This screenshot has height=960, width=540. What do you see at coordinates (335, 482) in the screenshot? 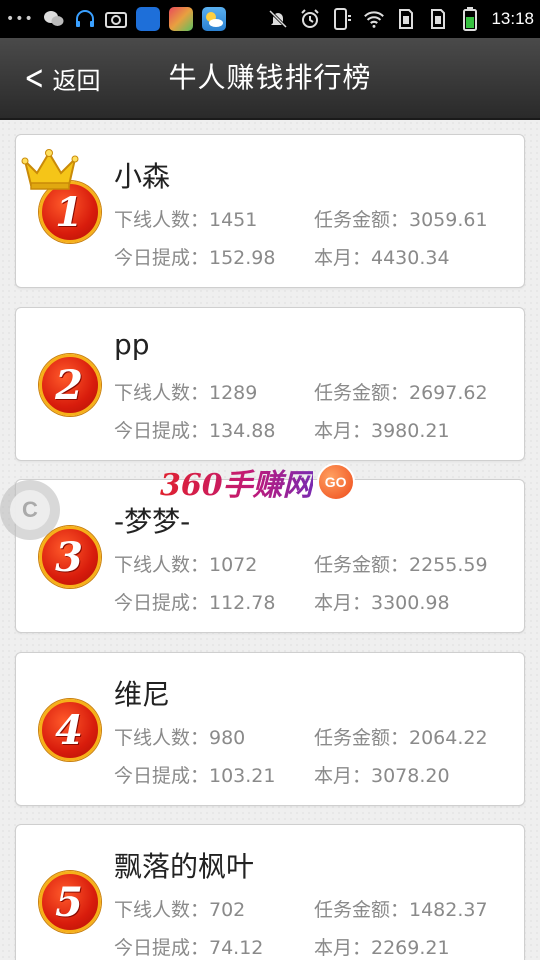
I see `watermark-go-badge: GO` at bounding box center [335, 482].